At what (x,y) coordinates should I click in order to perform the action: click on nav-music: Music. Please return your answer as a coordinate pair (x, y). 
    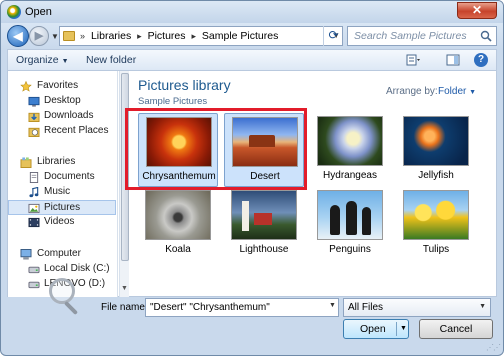
    Looking at the image, I should click on (62, 192).